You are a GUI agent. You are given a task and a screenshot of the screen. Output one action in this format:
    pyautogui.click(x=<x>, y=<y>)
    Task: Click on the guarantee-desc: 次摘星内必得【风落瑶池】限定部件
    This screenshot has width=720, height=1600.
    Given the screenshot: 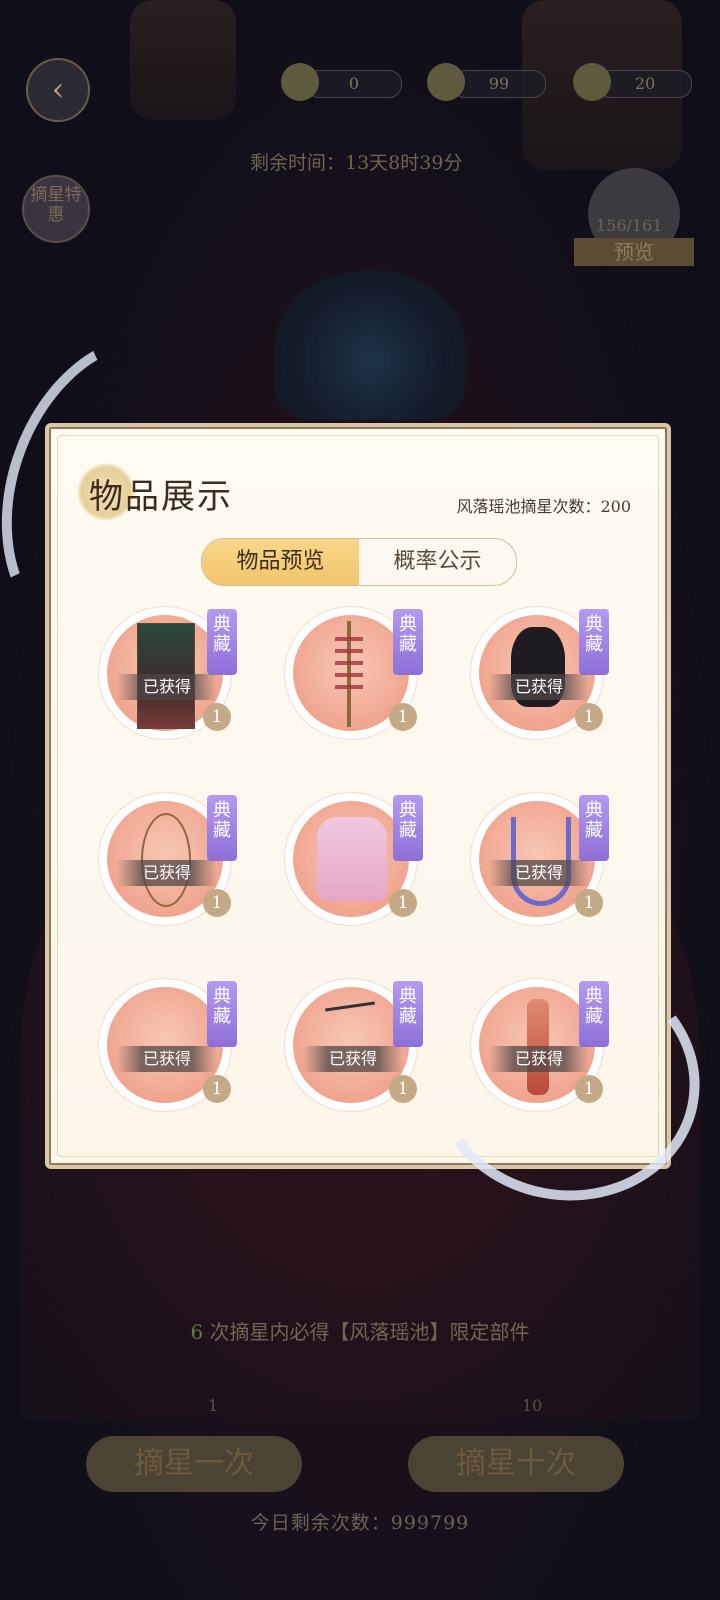 What is the action you would take?
    pyautogui.click(x=369, y=1332)
    